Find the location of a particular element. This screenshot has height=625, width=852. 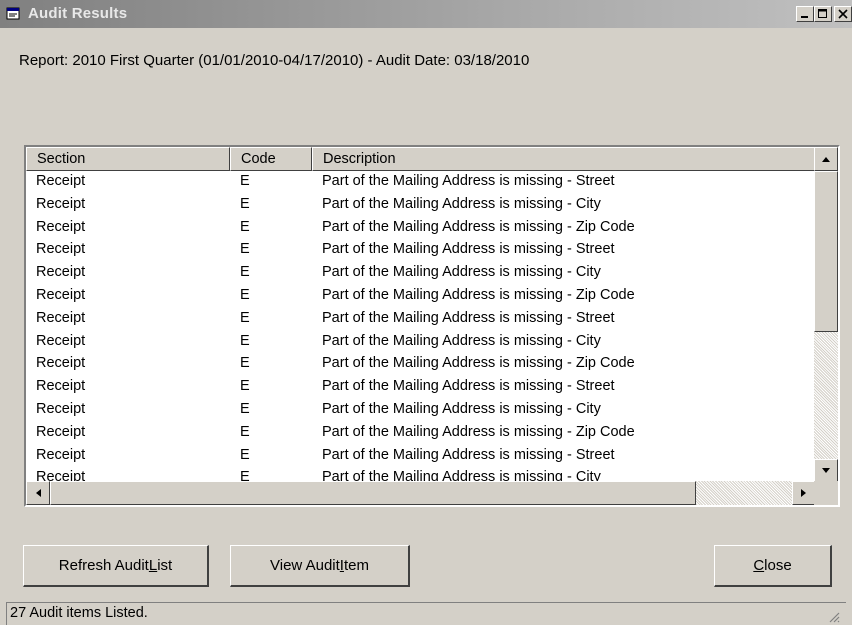

view-label-post: tem is located at coordinates (356, 565).